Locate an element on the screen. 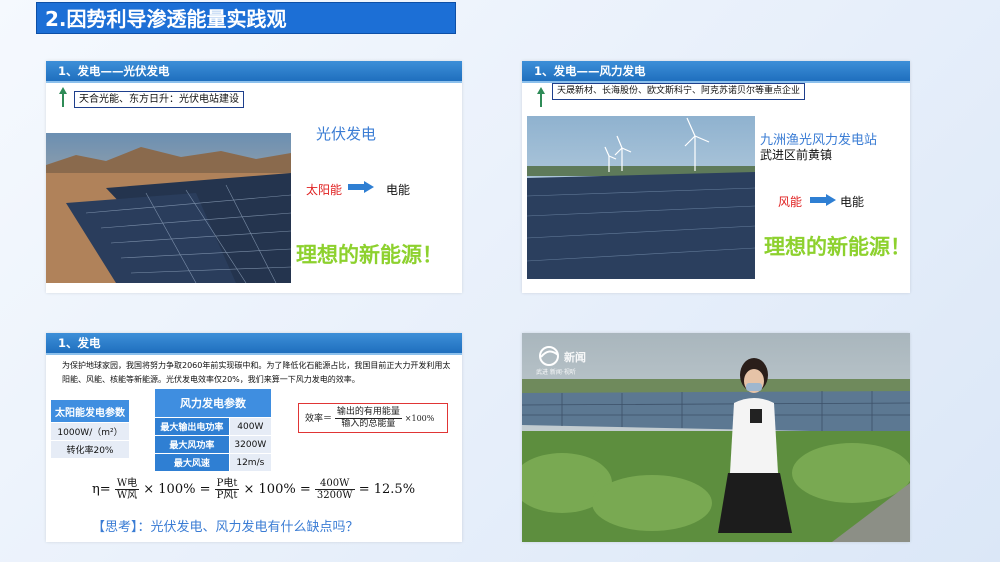  formula-lhs: 效率＝ is located at coordinates (319, 419).